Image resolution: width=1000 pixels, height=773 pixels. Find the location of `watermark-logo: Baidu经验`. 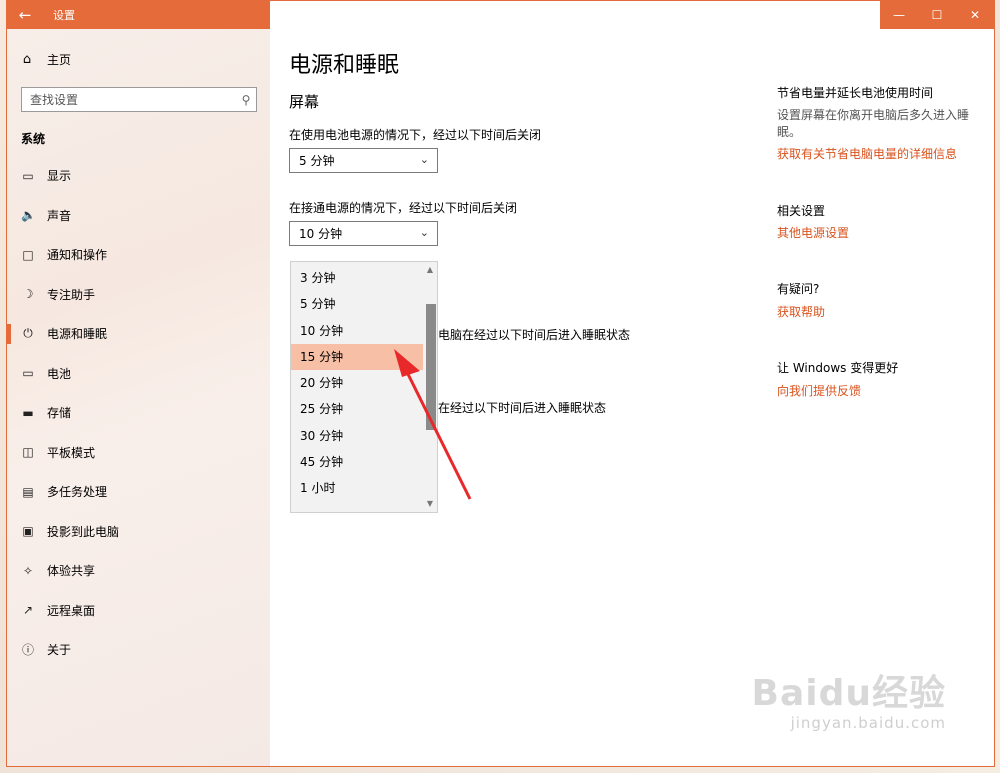

watermark-logo: Baidu经验 is located at coordinates (848, 693).